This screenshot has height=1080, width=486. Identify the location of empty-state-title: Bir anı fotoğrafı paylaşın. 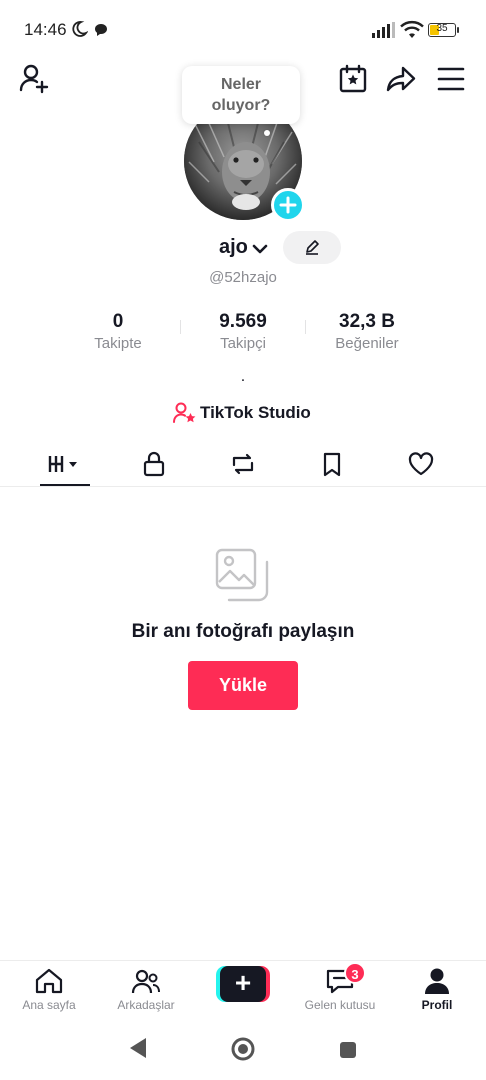
(243, 631).